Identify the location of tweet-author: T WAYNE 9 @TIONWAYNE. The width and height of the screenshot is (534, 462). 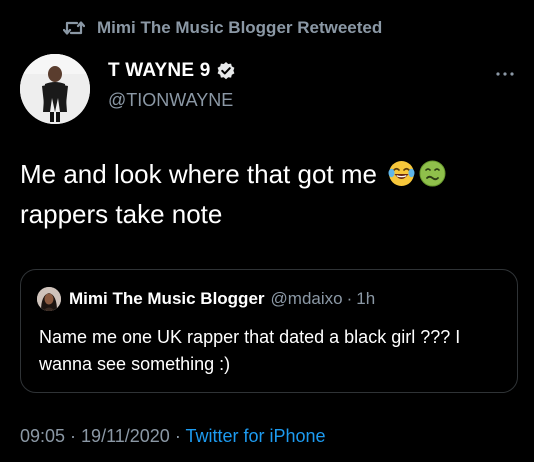
(270, 90).